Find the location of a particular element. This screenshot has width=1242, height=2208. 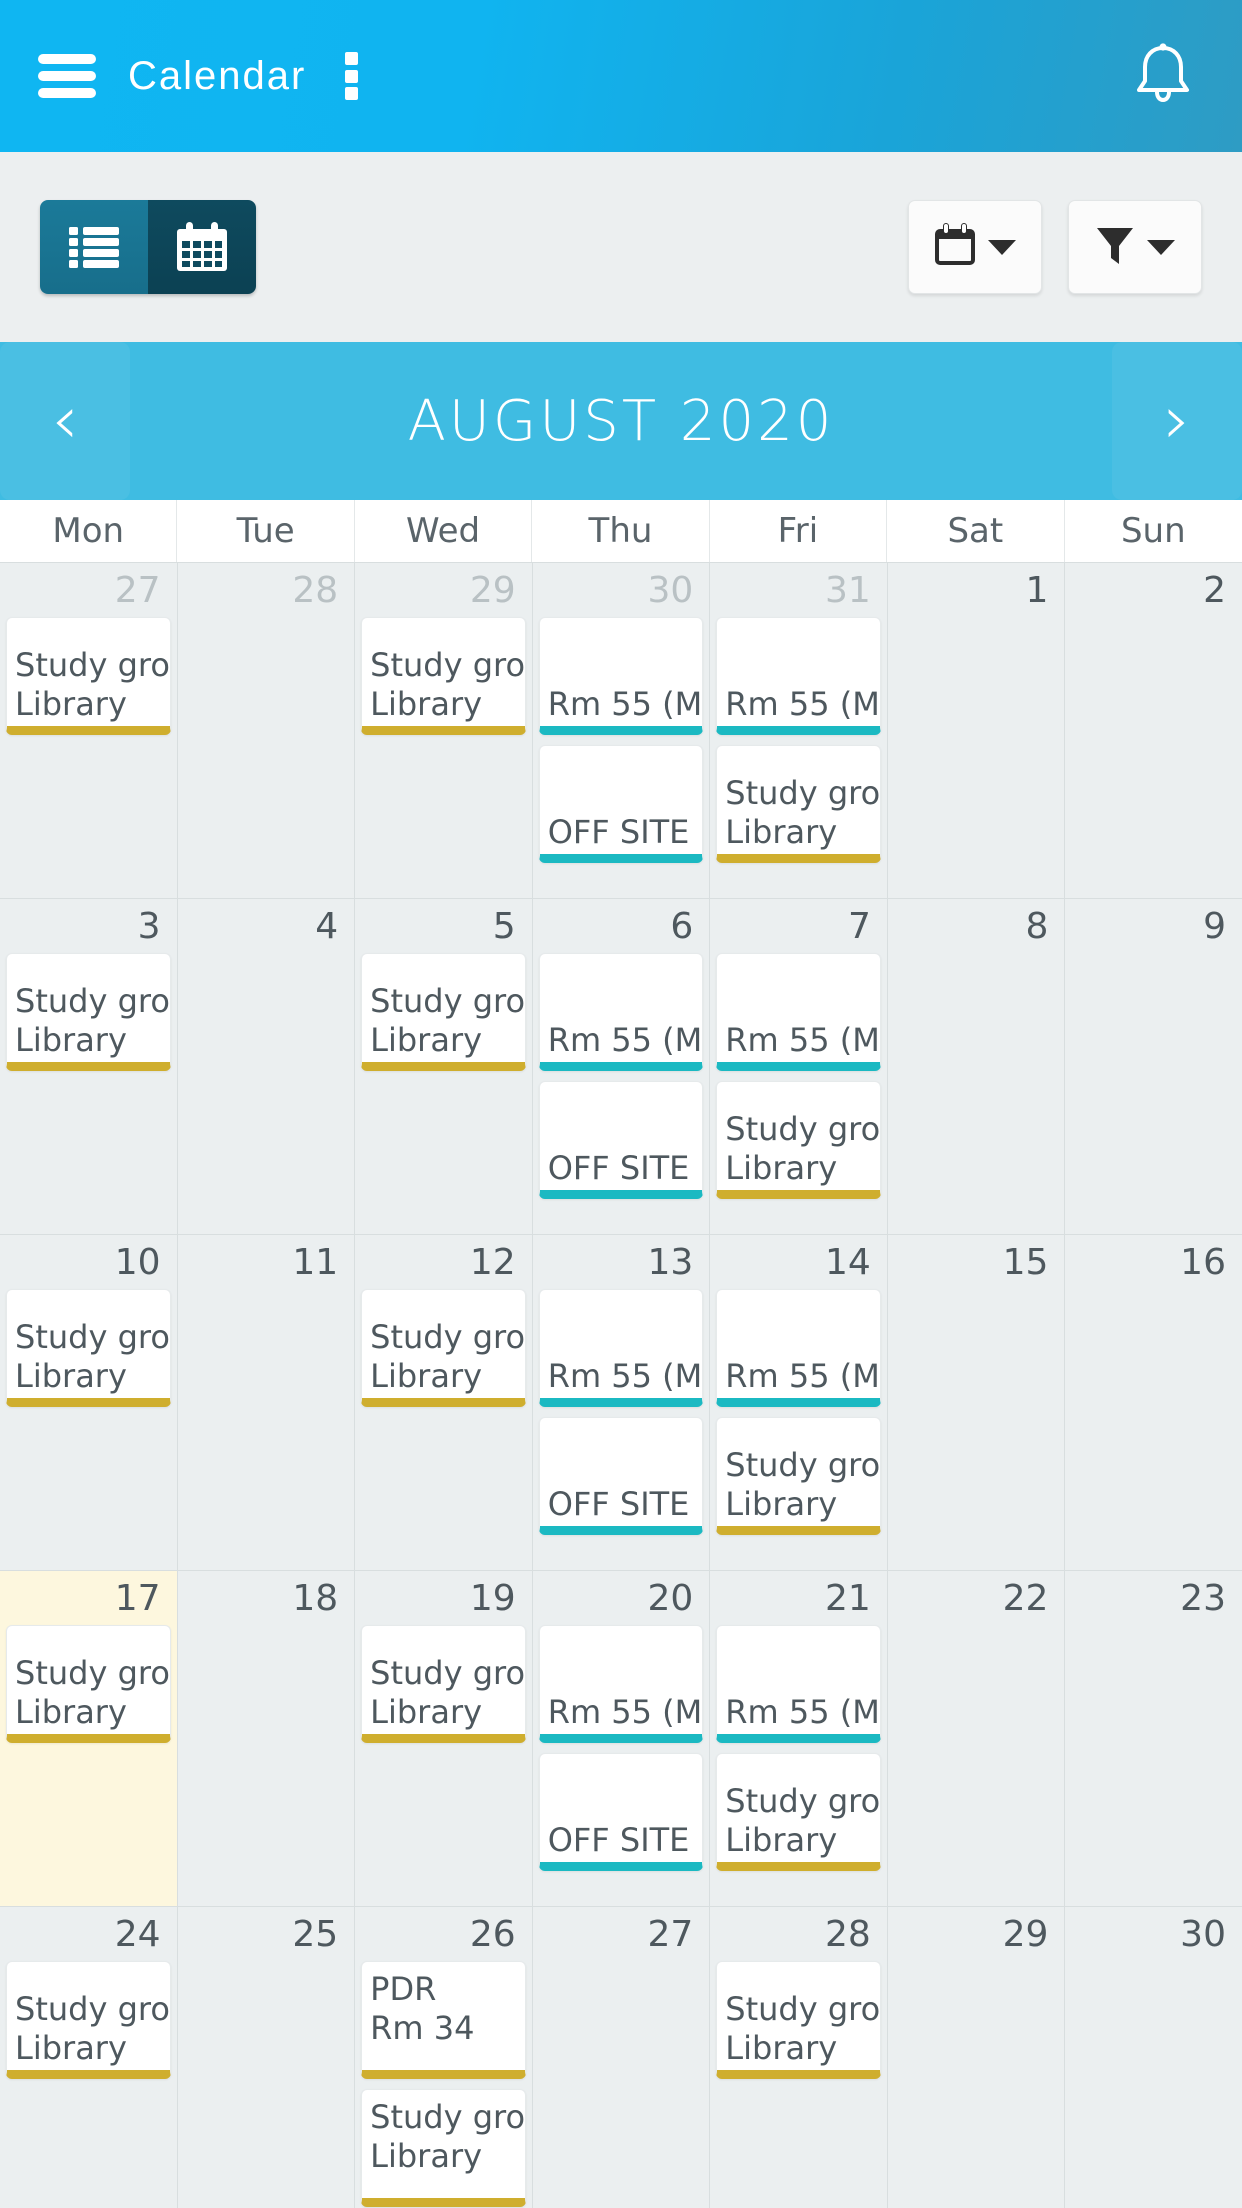

day-cell-27: 27 Study gro Library is located at coordinates (88, 730).